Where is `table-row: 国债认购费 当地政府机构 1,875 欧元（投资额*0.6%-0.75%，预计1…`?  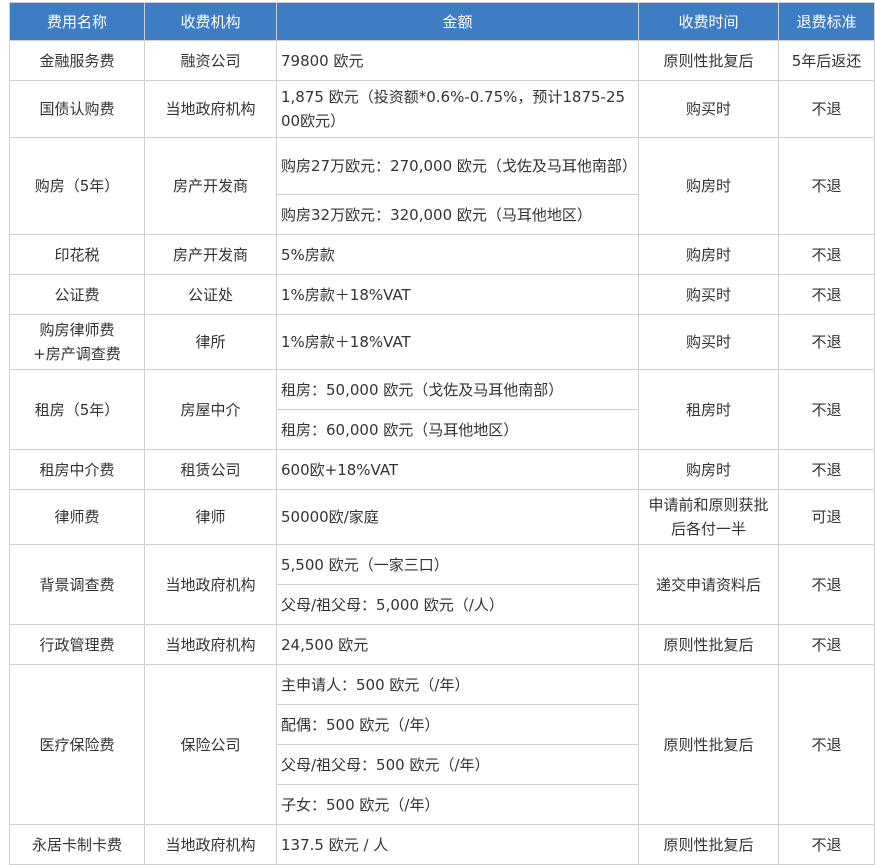
table-row: 国债认购费 当地政府机构 1,875 欧元（投资额*0.6%-0.75%，预计1… is located at coordinates (442, 109).